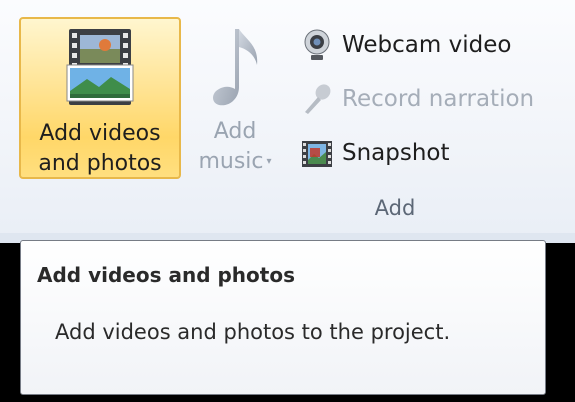  I want to click on add-music-label: Add music ▾, so click(235, 147).